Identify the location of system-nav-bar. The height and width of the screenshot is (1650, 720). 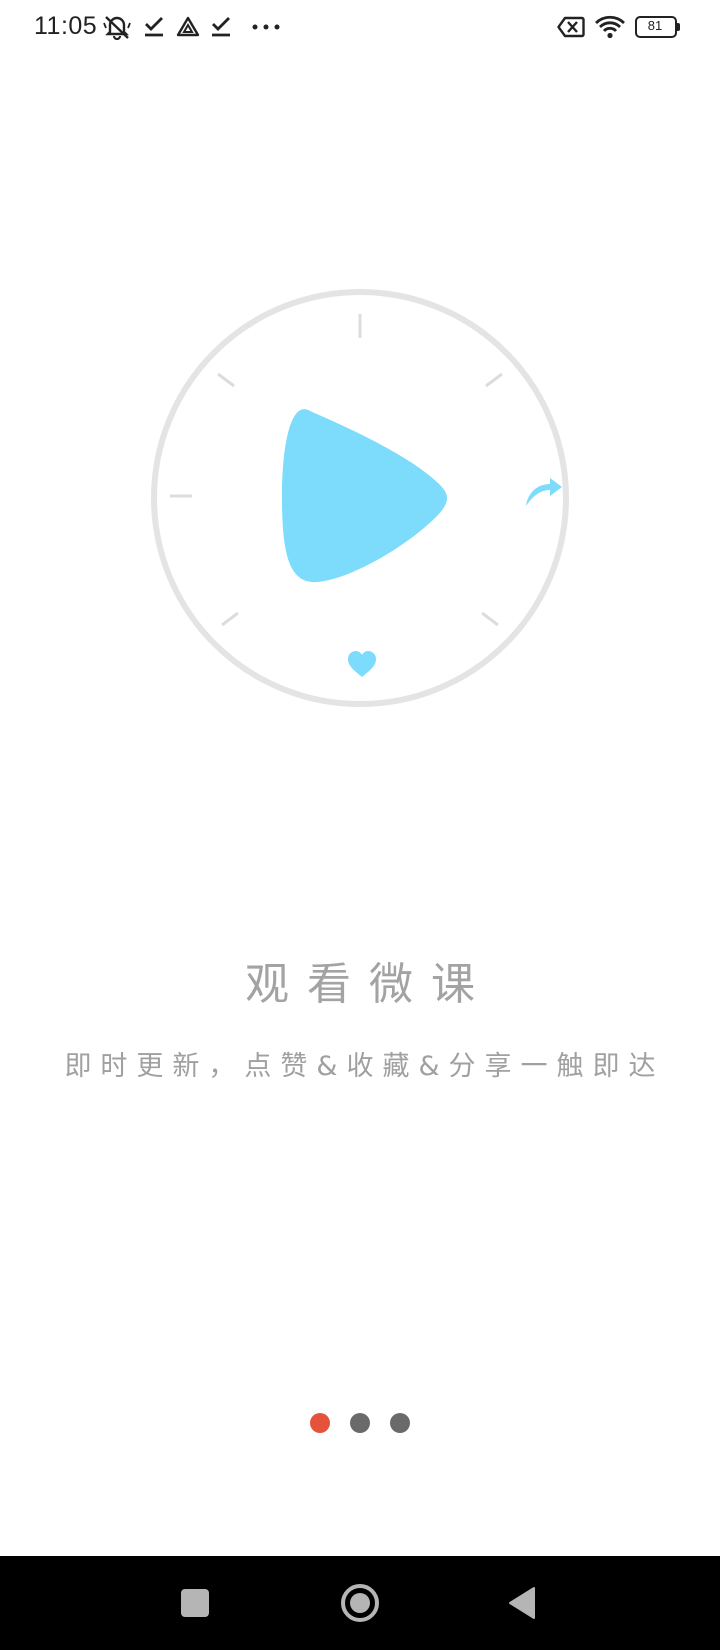
(360, 1603).